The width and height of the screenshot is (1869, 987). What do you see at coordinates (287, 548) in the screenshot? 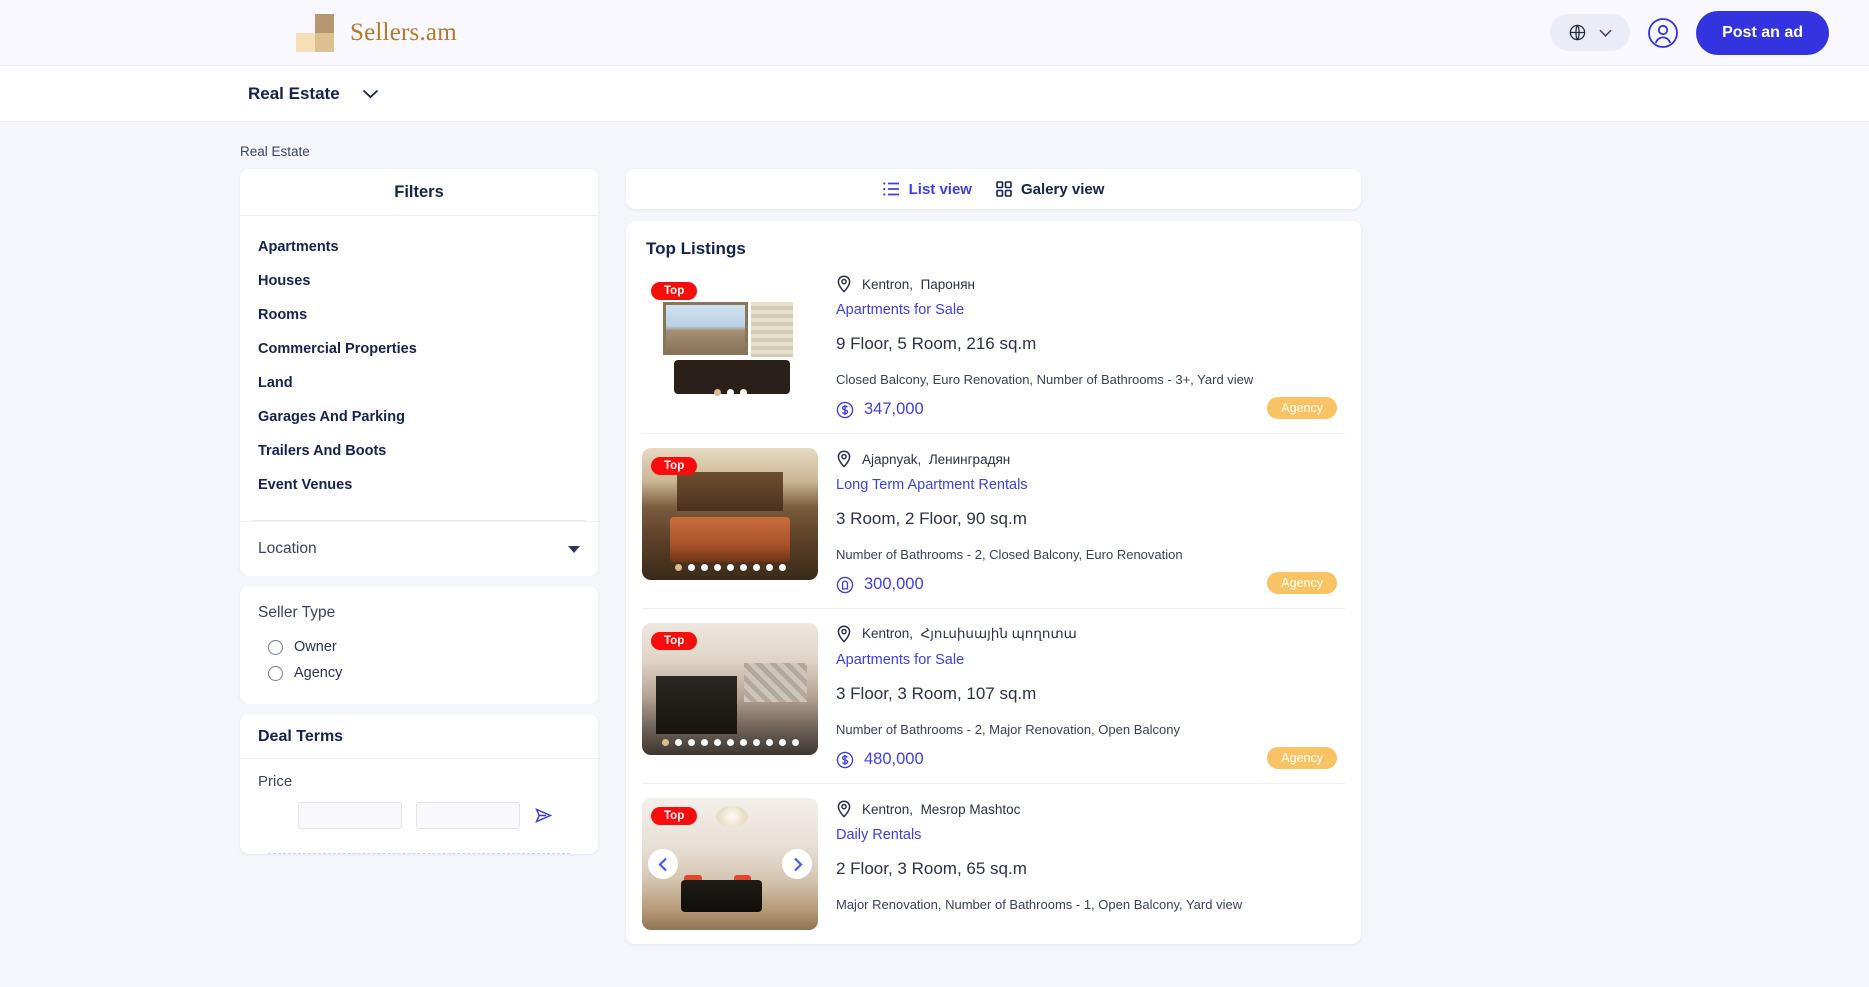
I see `location-label: Location` at bounding box center [287, 548].